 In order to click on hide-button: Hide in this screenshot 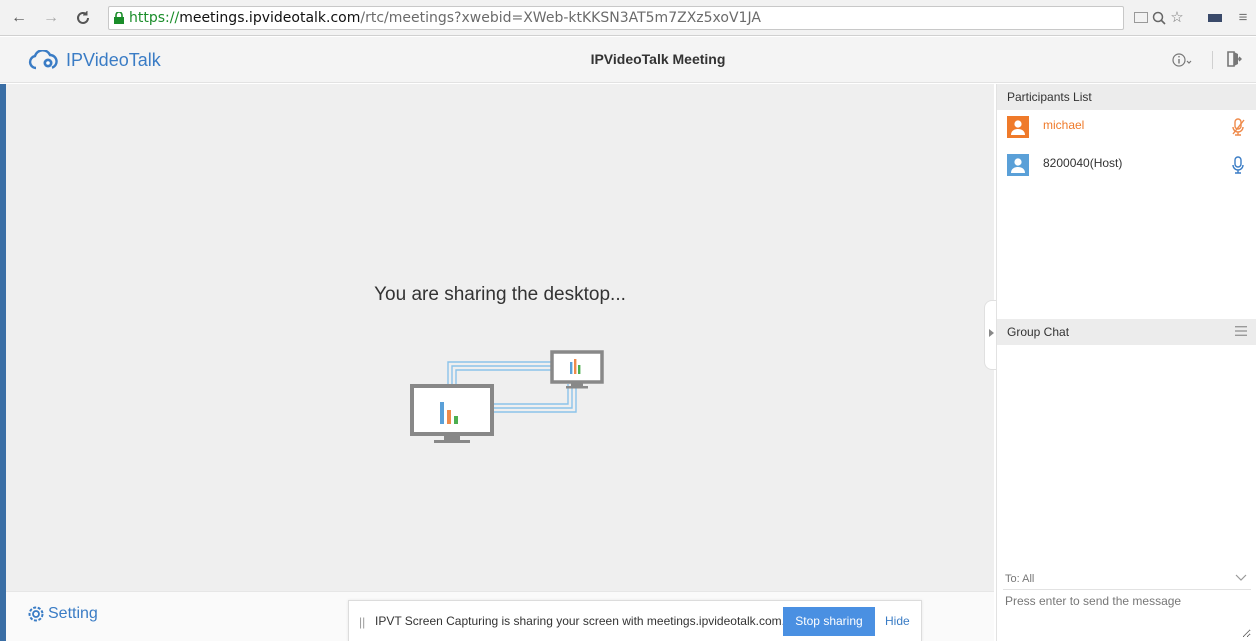, I will do `click(897, 621)`.